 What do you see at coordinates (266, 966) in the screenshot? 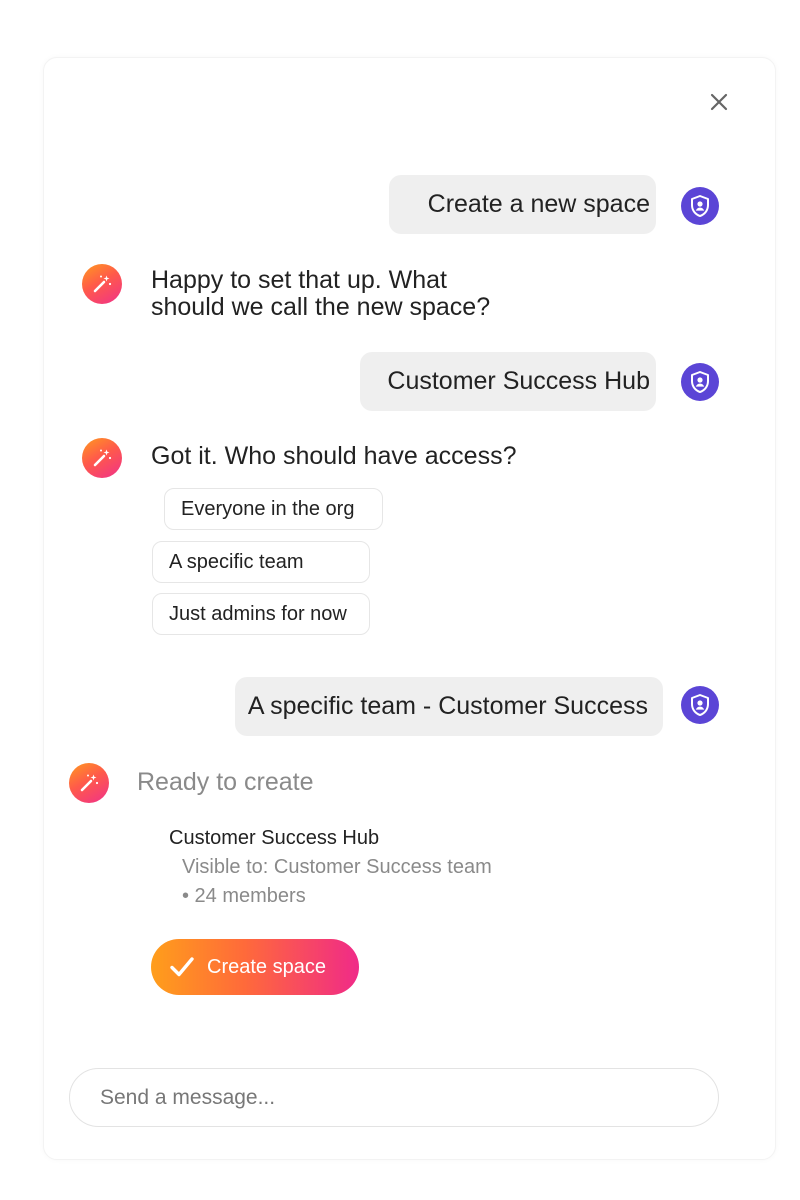
I see `create-space-label: Create space` at bounding box center [266, 966].